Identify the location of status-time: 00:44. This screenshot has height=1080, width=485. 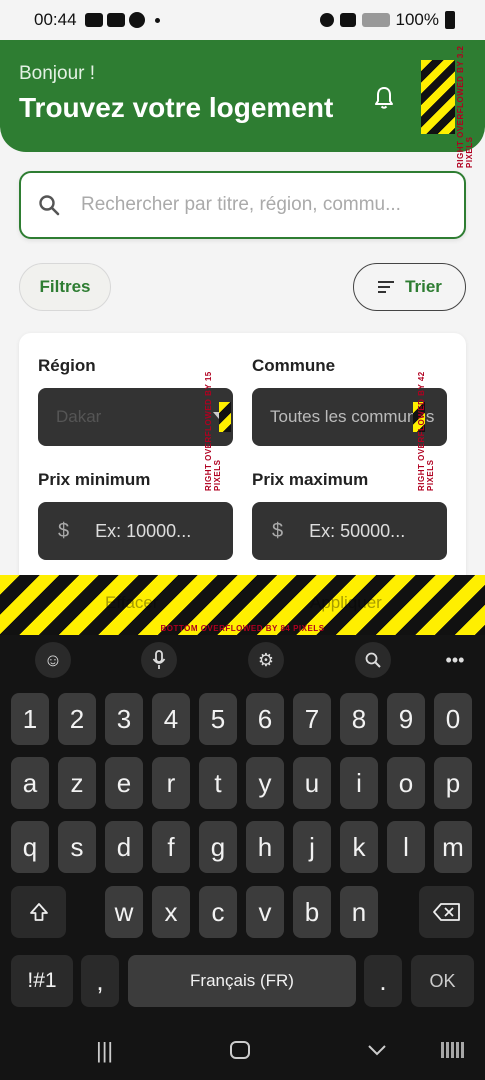
(55, 19).